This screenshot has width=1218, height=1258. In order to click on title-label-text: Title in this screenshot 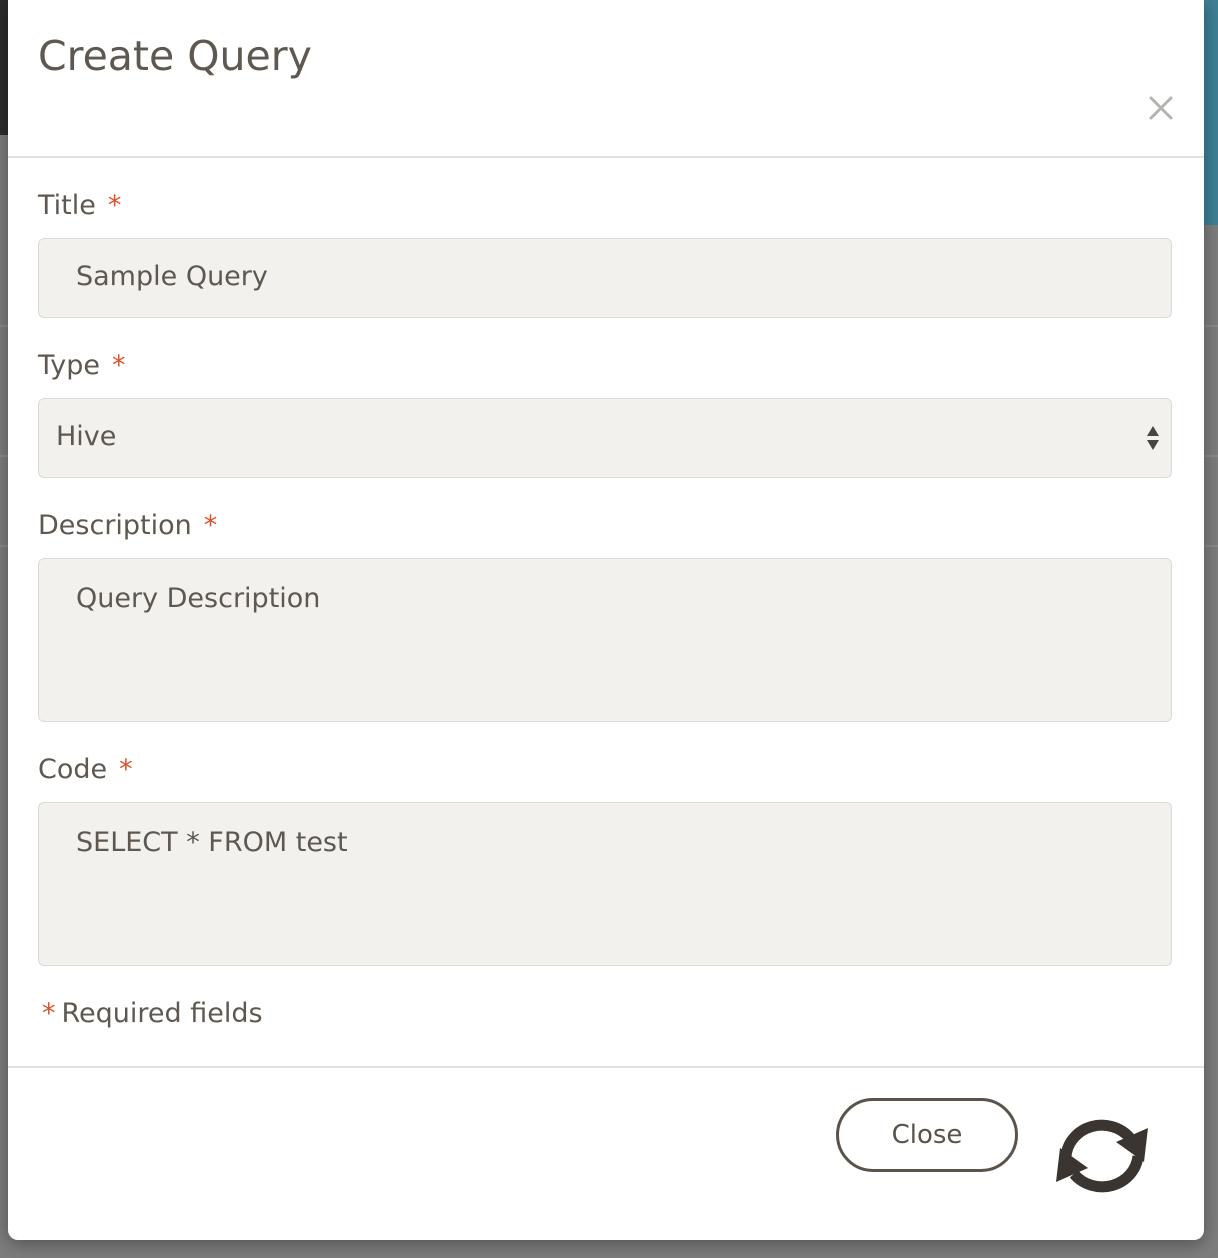, I will do `click(67, 205)`.